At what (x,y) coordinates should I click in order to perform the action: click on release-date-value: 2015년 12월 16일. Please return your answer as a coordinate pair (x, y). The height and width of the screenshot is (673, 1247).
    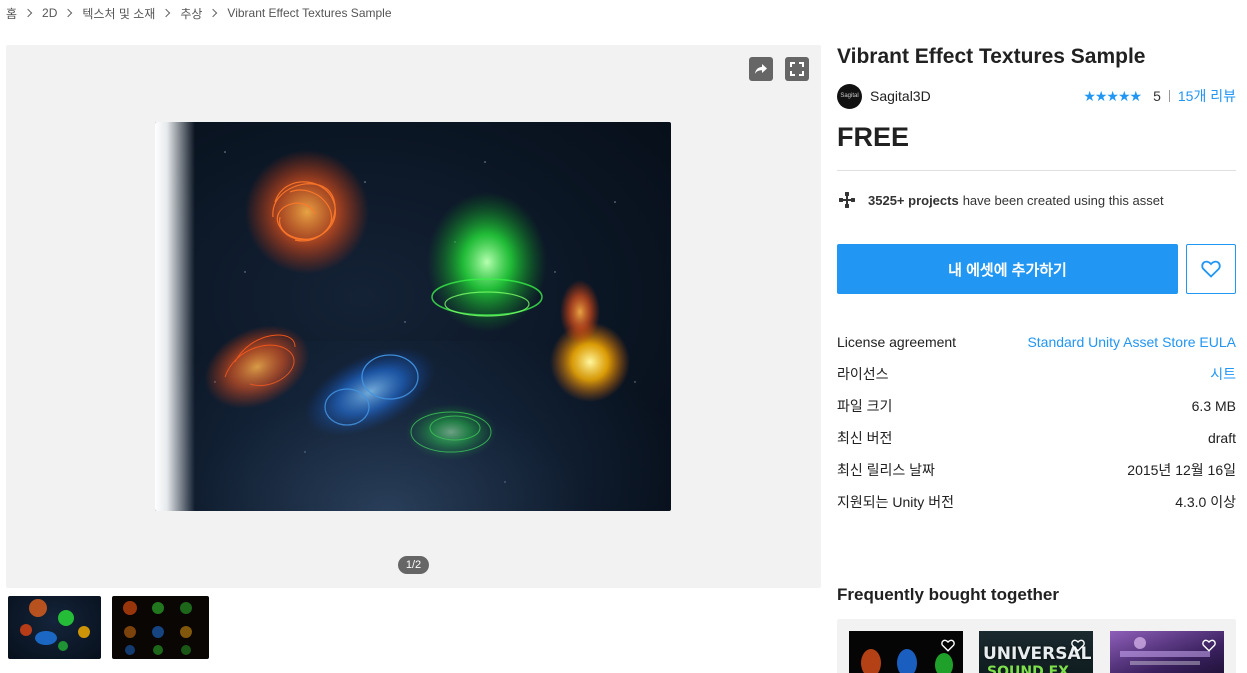
    Looking at the image, I should click on (1181, 470).